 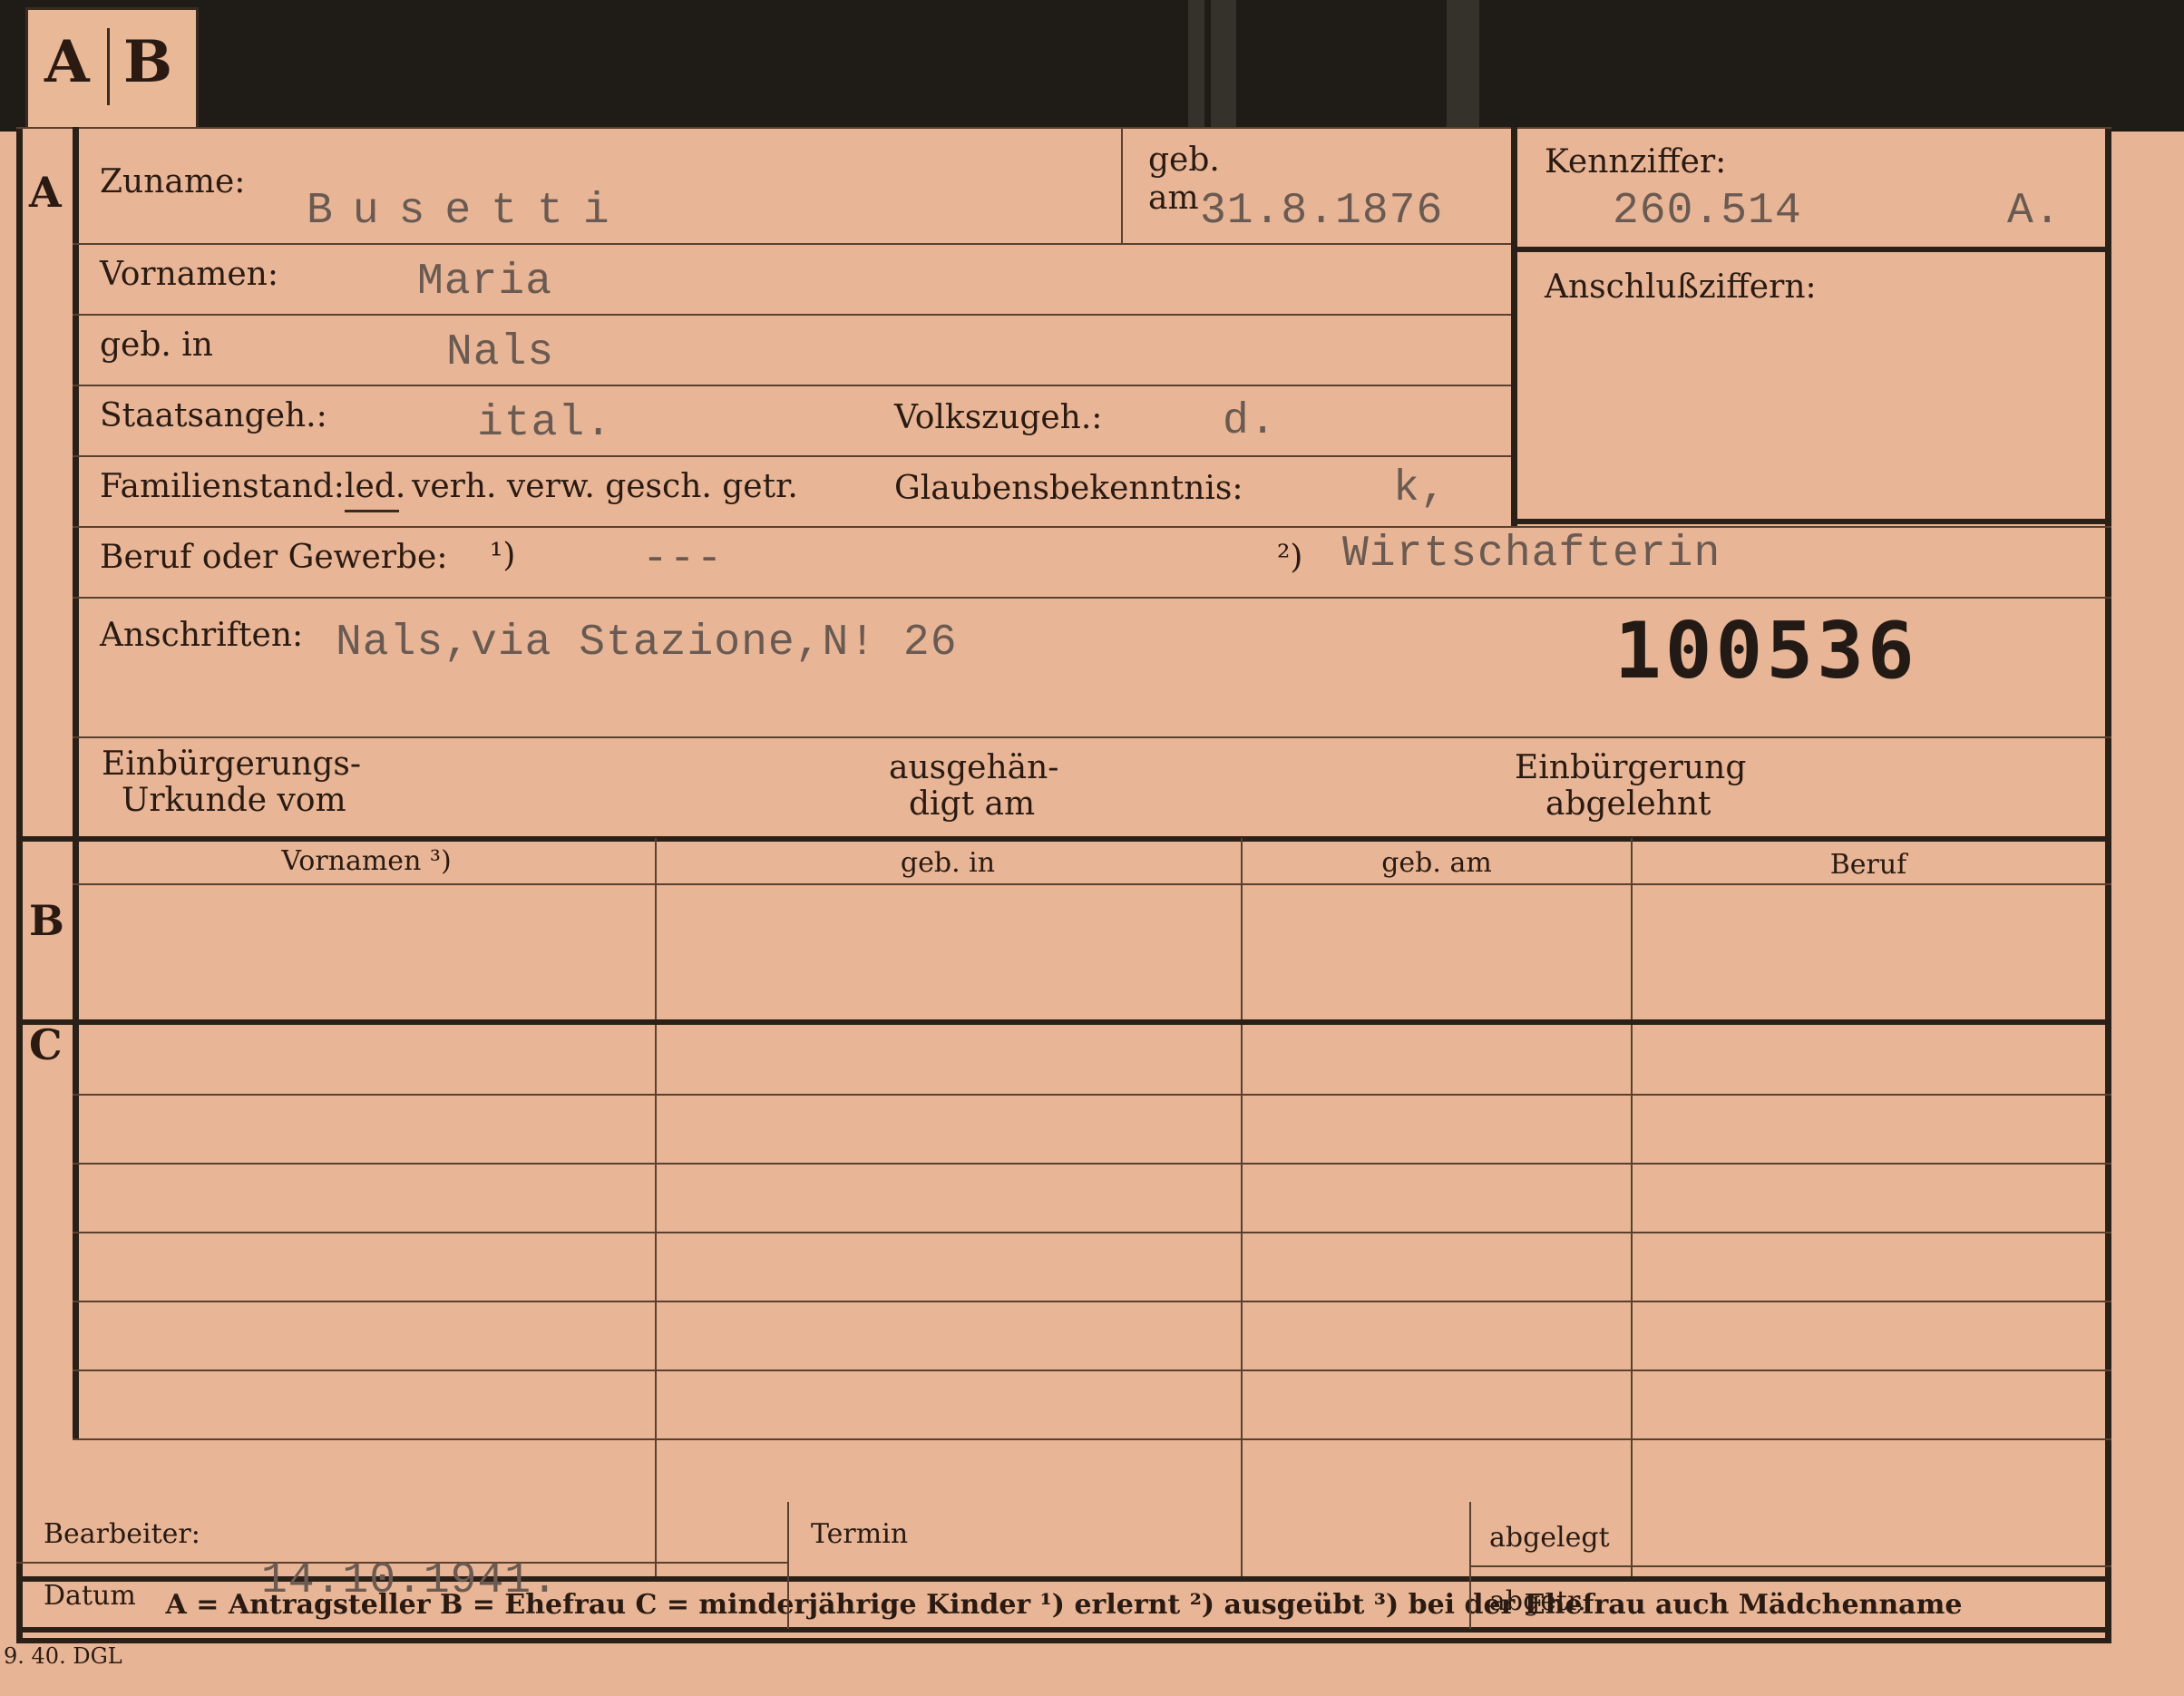 I want to click on kennziffer-left-border, so click(x=1514, y=326).